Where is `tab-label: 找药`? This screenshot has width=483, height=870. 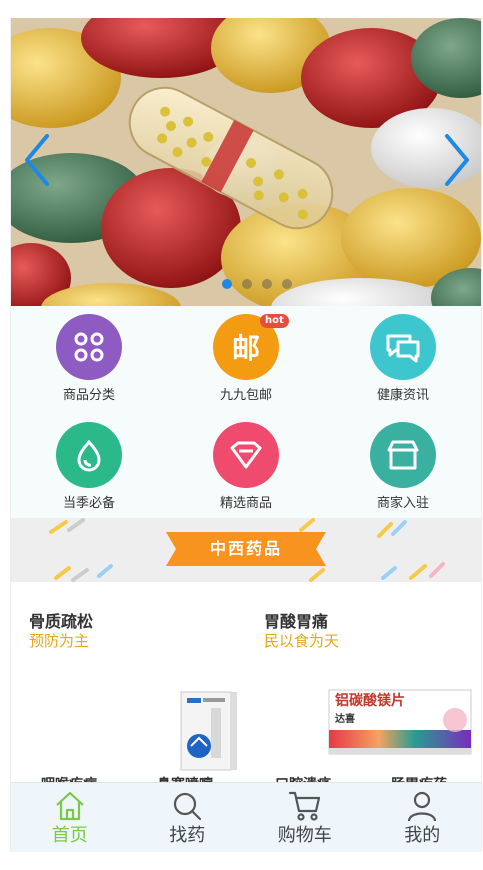 tab-label: 找药 is located at coordinates (187, 835).